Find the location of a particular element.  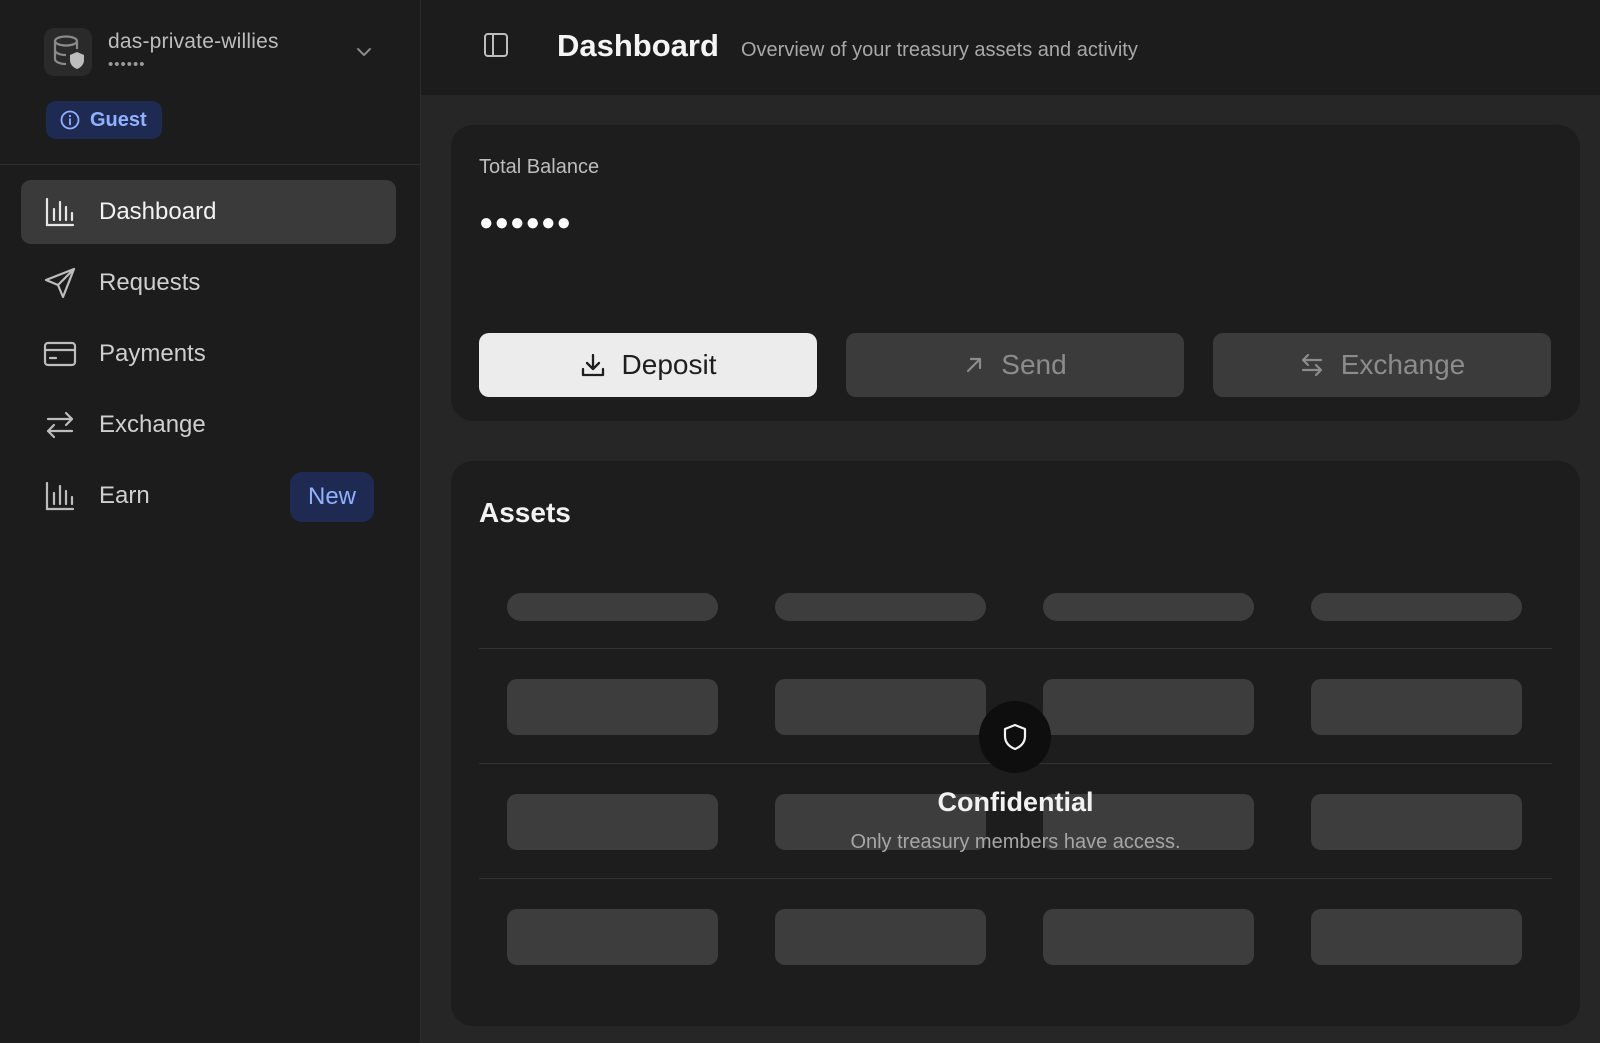

role-badge: Guest is located at coordinates (104, 120).